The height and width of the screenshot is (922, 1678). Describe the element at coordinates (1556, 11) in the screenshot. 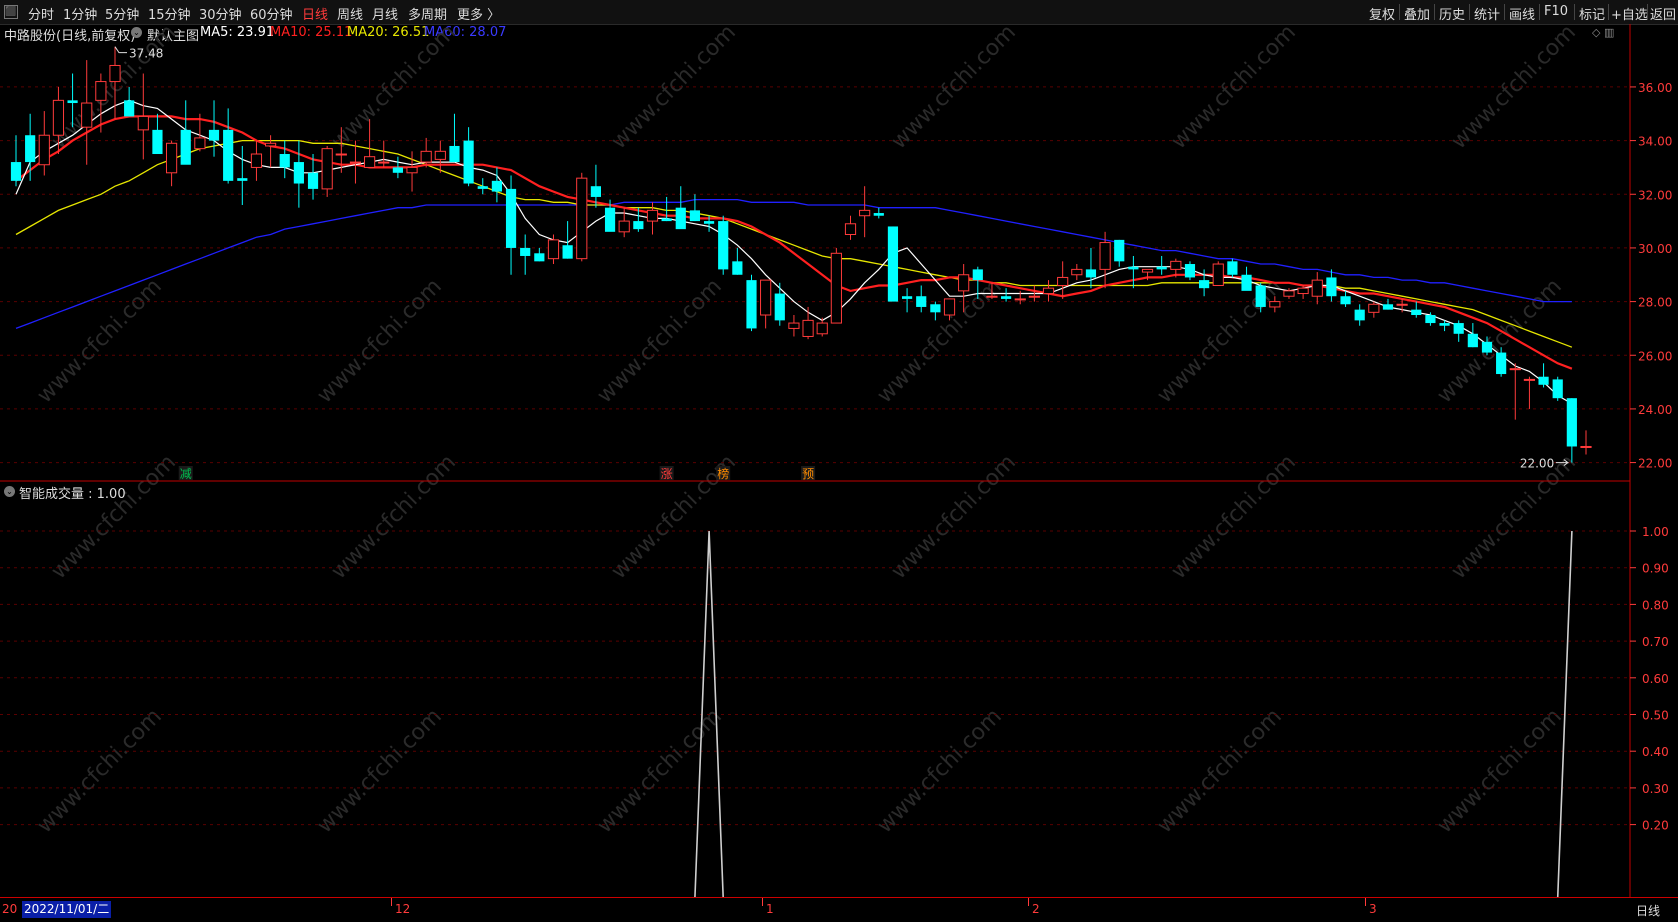

I see `f10-button: F10` at that location.